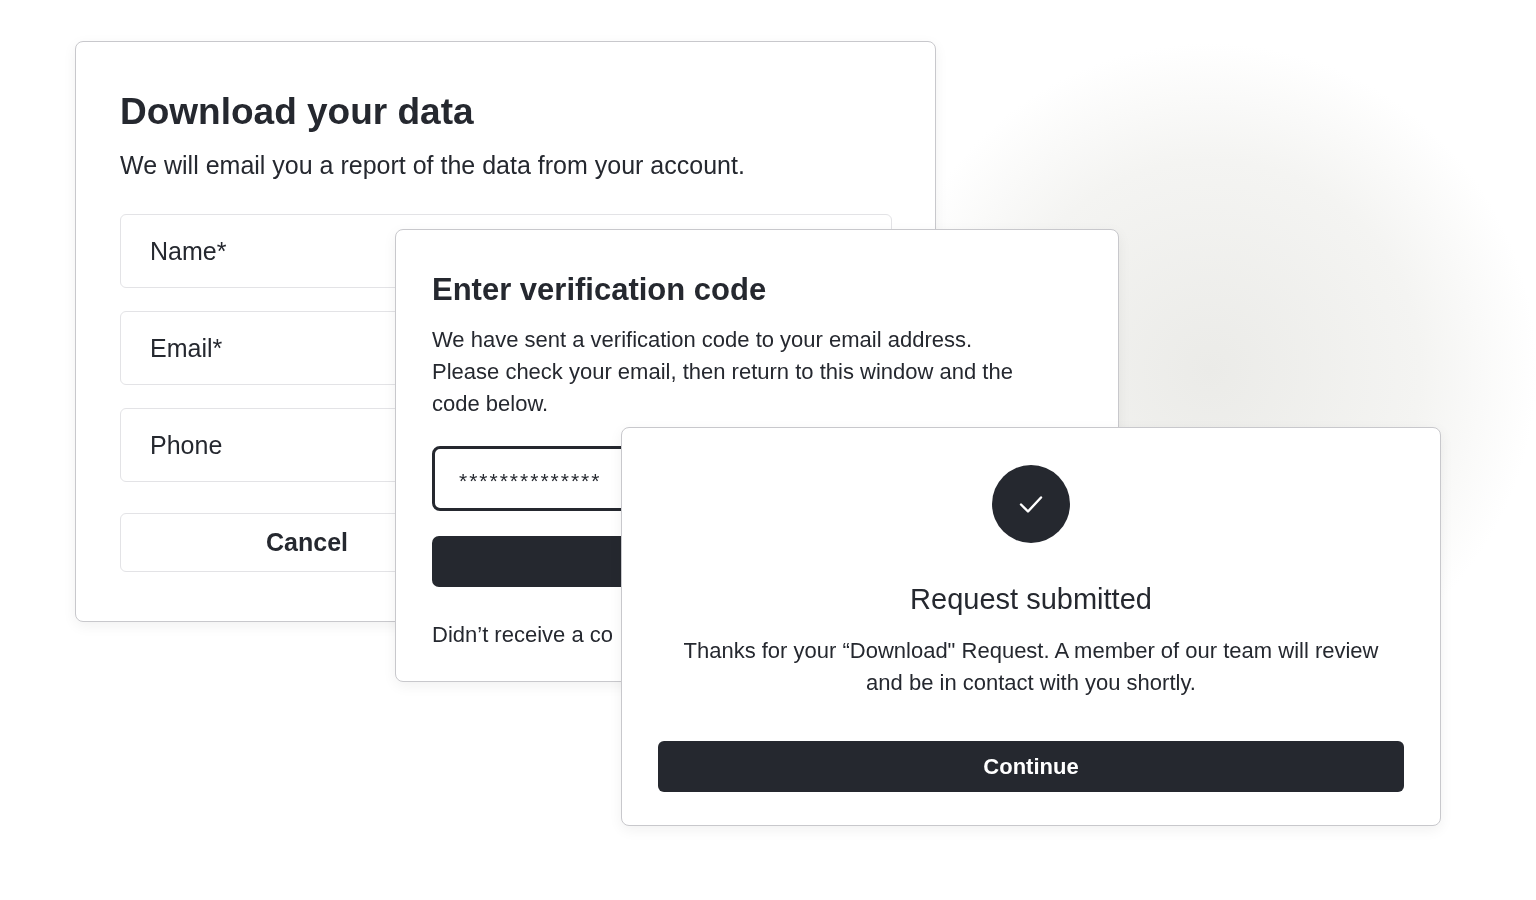  What do you see at coordinates (723, 372) in the screenshot?
I see `dialog-description: We have sent a verification code to your email address. Please check your email, then return to this window and the code below.` at bounding box center [723, 372].